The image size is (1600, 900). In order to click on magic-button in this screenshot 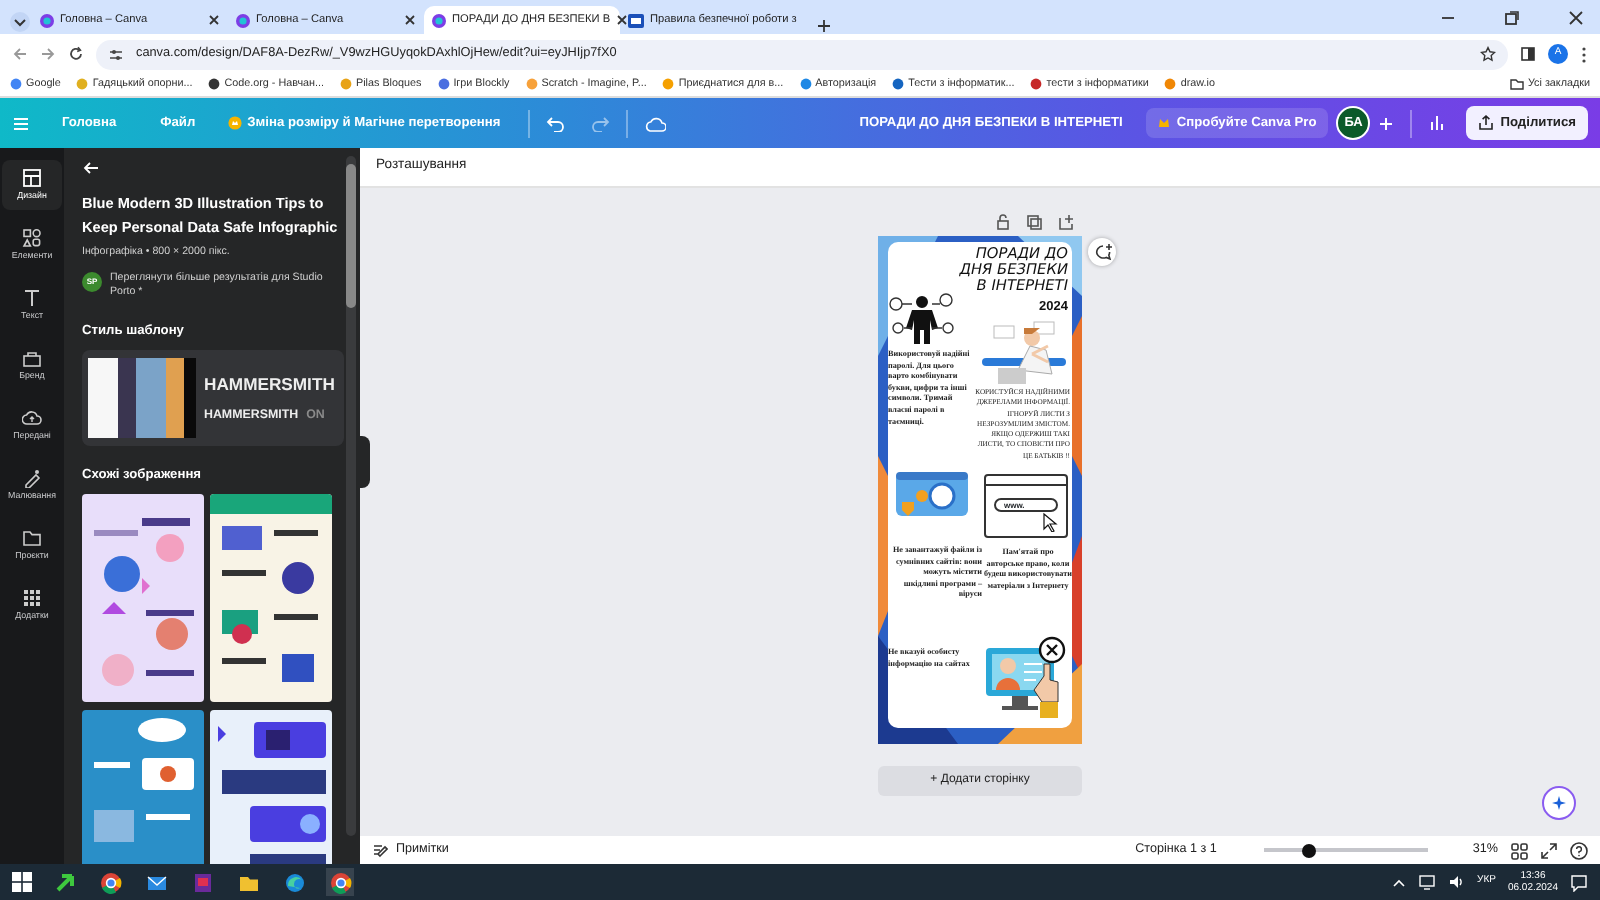, I will do `click(1559, 803)`.